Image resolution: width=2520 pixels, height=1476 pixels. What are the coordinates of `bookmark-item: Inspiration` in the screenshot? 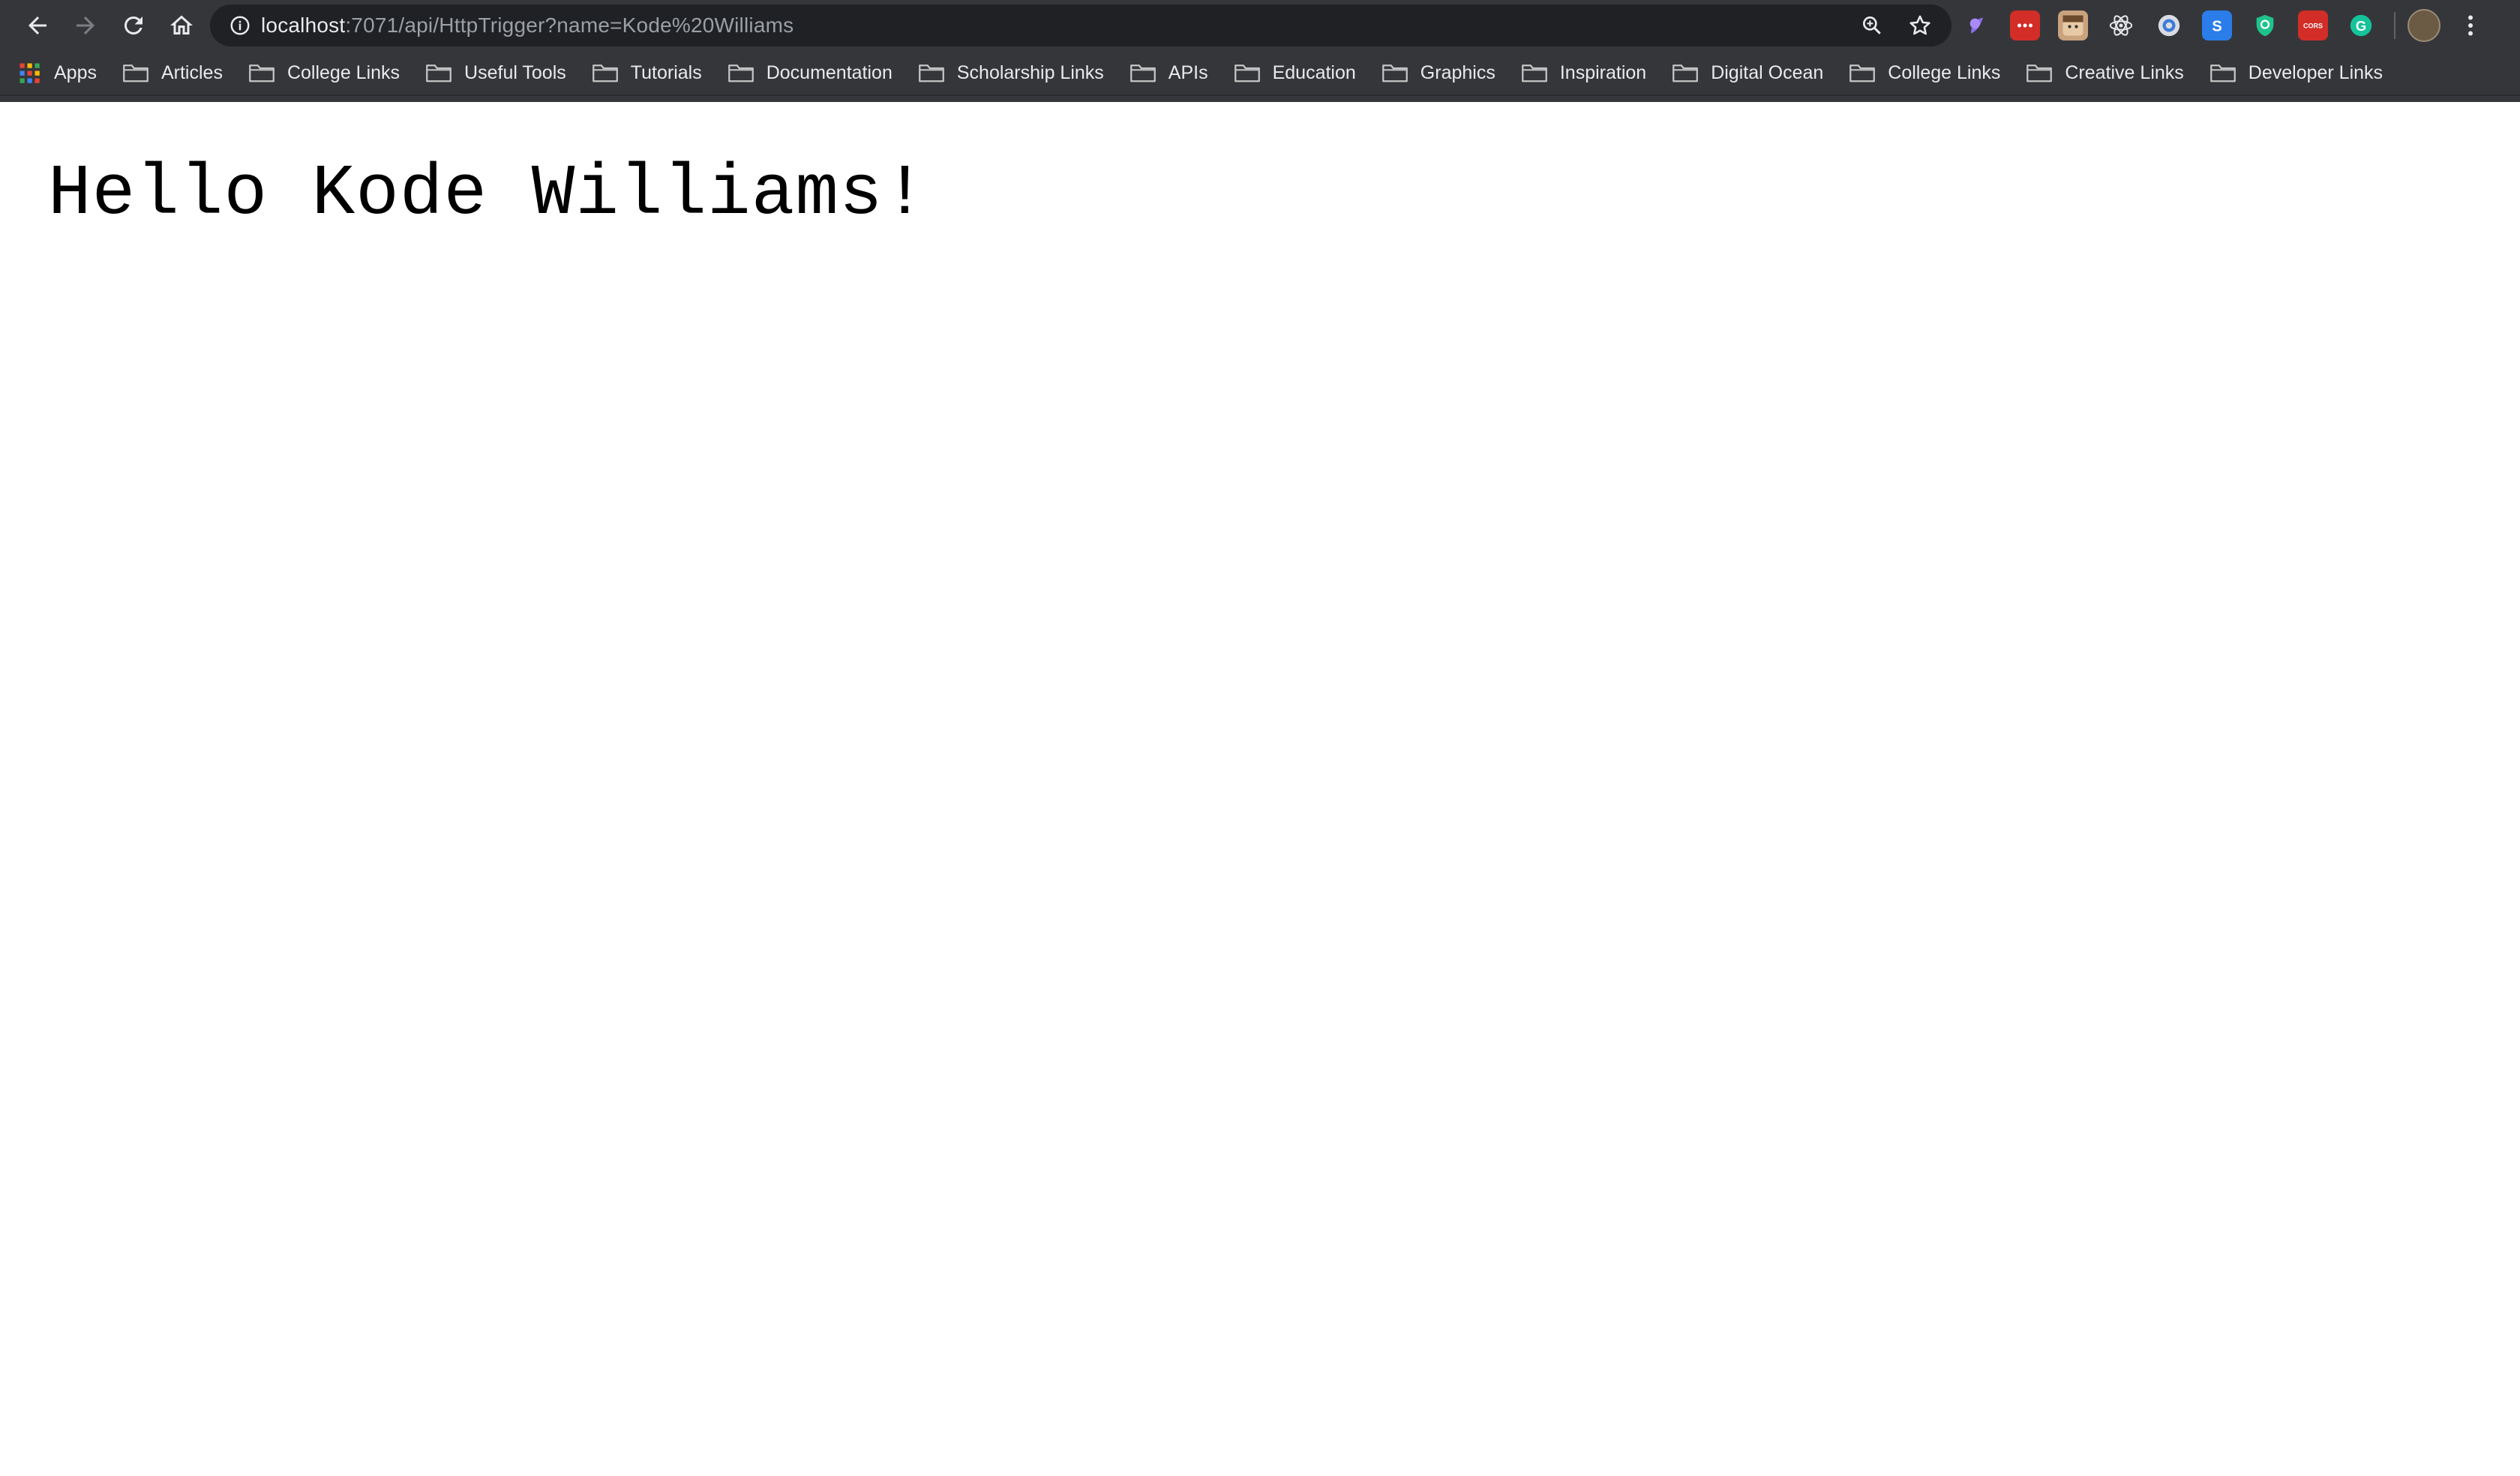 It's located at (1583, 73).